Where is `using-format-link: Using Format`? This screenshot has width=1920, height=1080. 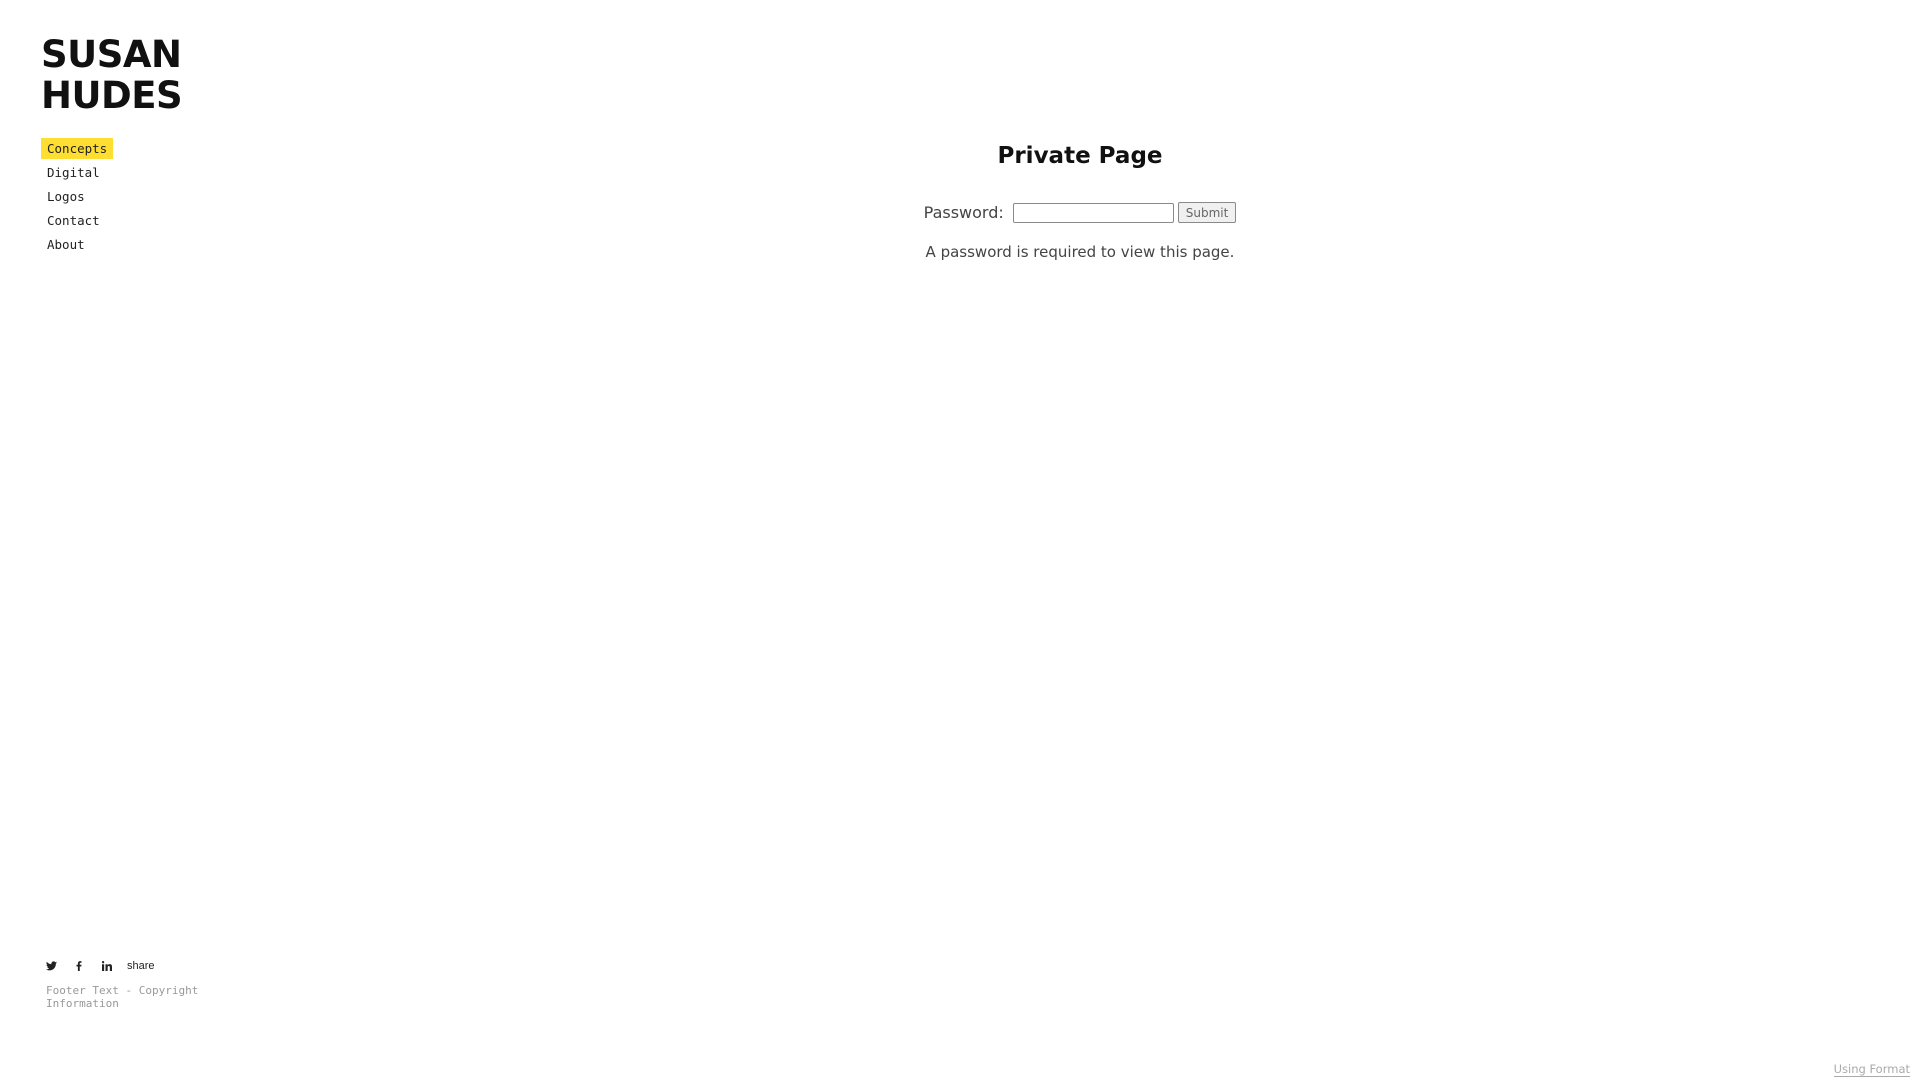 using-format-link: Using Format is located at coordinates (1871, 1069).